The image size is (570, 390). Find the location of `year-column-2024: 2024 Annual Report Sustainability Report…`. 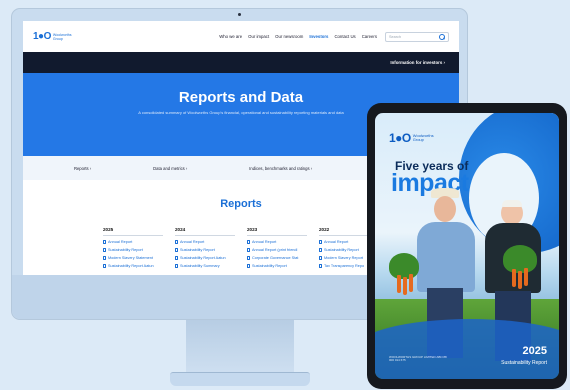

year-column-2024: 2024 Annual Report Sustainability Report… is located at coordinates (205, 248).